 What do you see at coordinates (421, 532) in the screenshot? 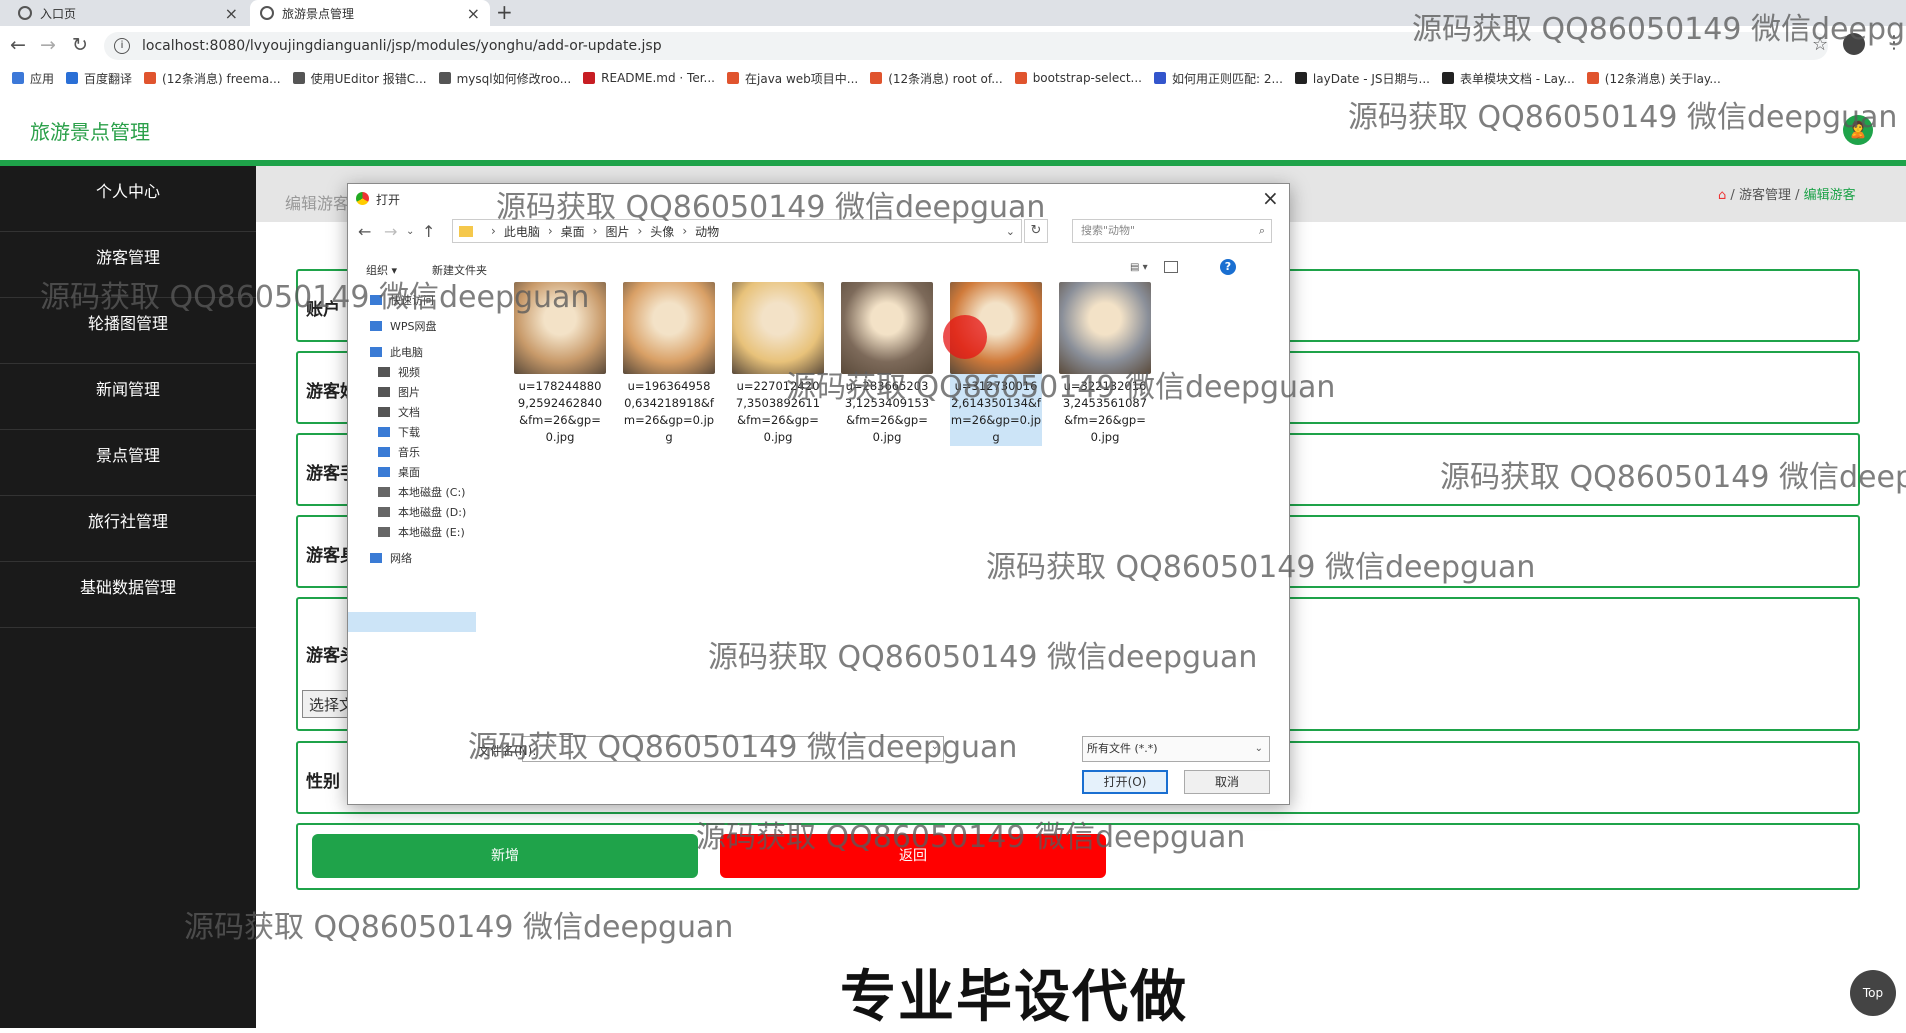
I see `nav-item-drive-e: 本地磁盘 (E:)` at bounding box center [421, 532].